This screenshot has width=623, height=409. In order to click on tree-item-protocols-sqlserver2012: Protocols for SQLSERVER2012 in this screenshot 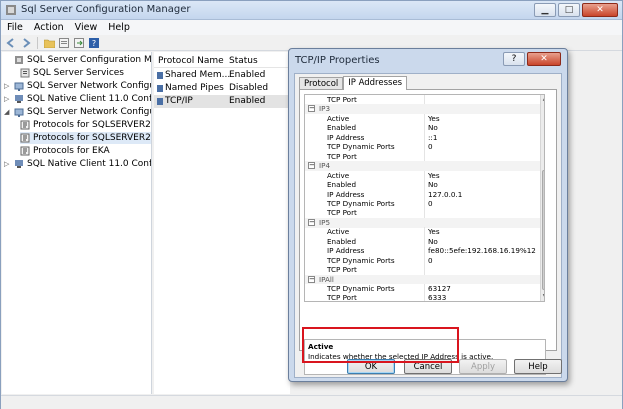, I will do `click(85, 138)`.